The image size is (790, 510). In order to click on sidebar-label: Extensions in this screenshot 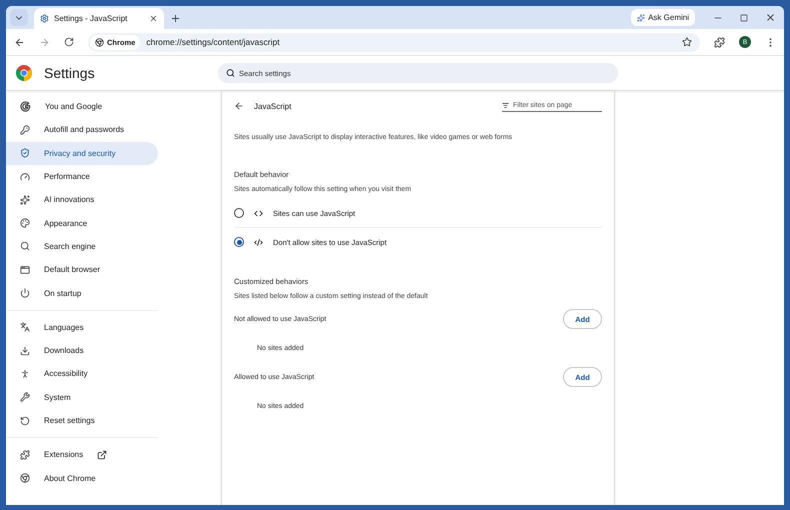, I will do `click(64, 455)`.